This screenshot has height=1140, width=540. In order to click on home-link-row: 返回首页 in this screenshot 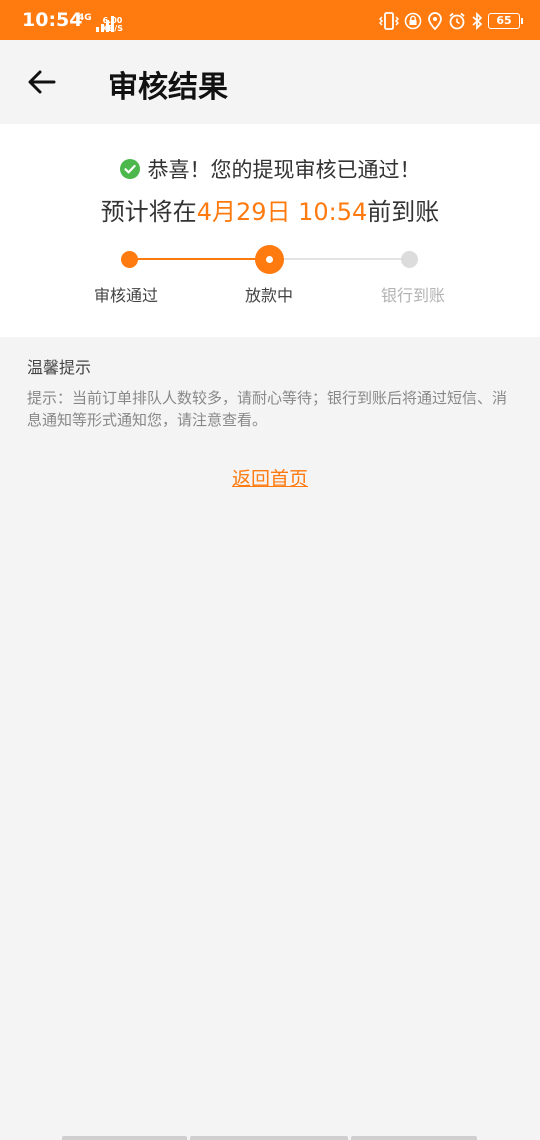, I will do `click(270, 477)`.